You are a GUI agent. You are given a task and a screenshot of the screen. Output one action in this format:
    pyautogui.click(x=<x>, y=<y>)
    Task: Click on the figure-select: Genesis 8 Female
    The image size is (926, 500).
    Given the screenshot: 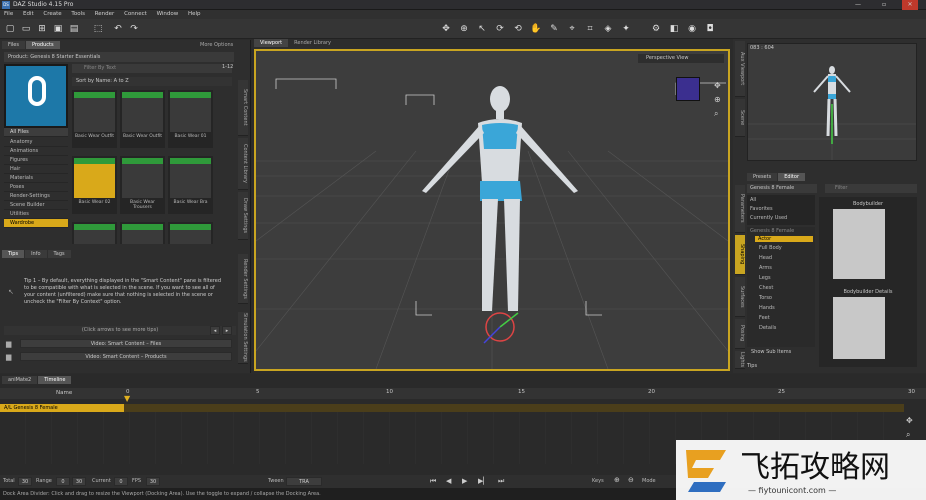 What is the action you would take?
    pyautogui.click(x=782, y=188)
    